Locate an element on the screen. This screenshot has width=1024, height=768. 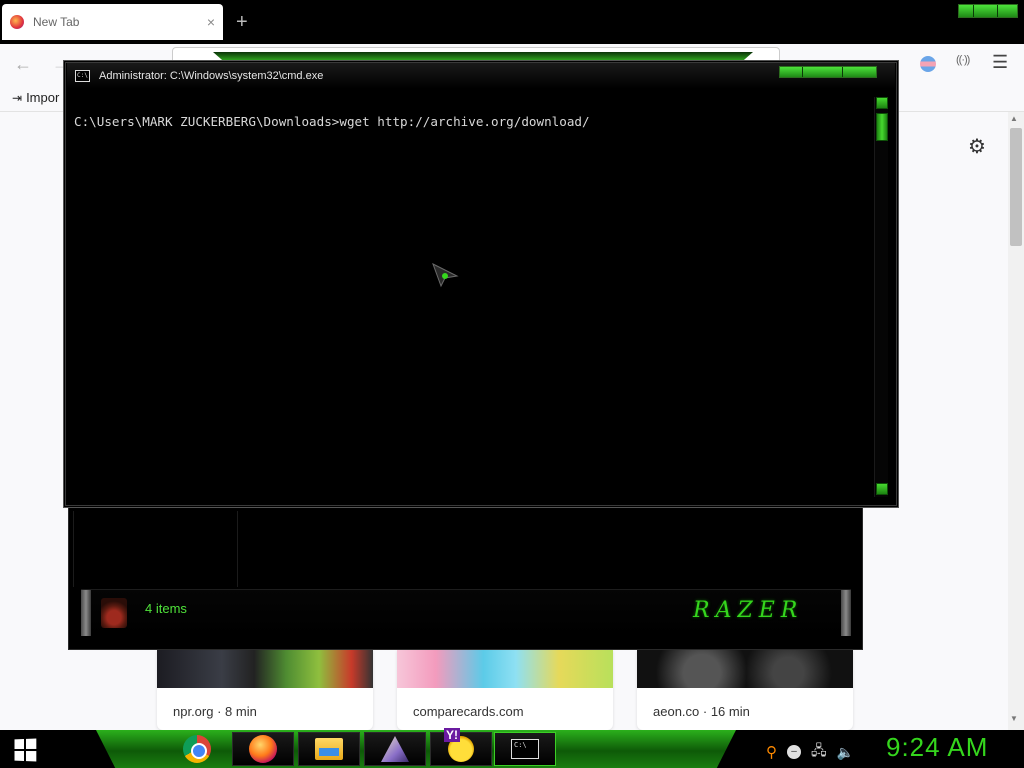
file-explorer-icon is located at coordinates (329, 749).